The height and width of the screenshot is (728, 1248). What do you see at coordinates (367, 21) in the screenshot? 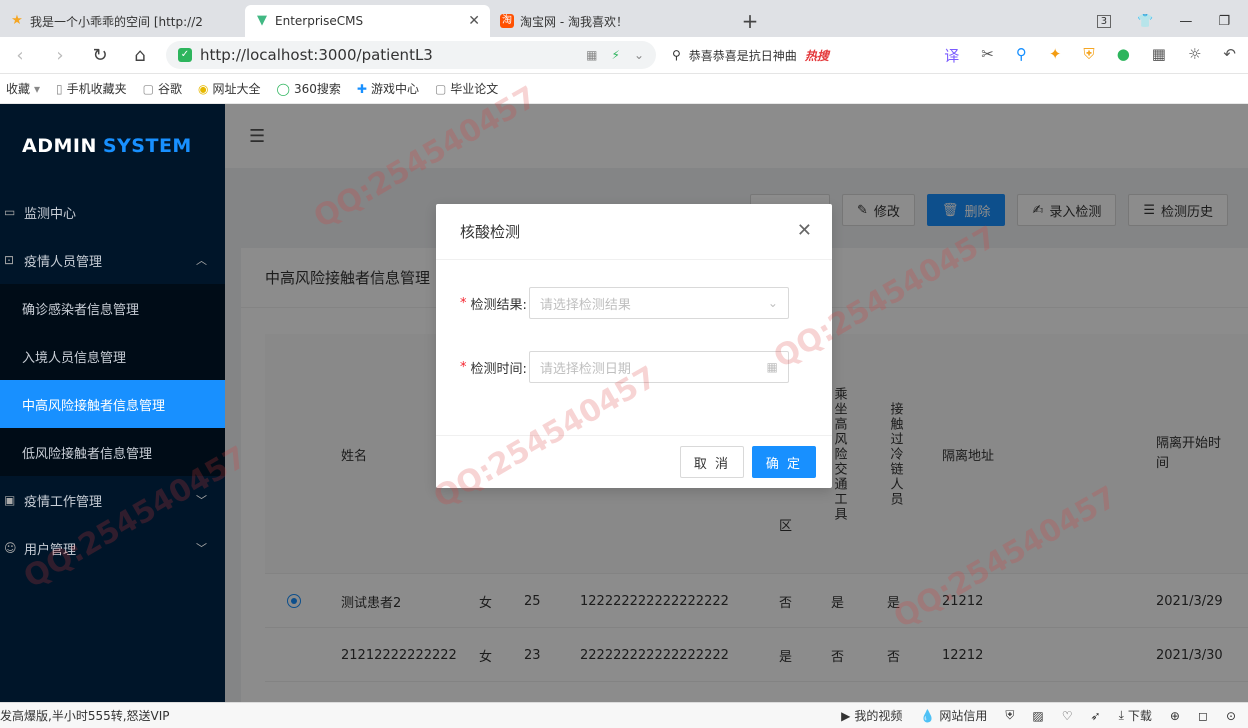
I see `browser-tab-2: ▼ EnterpriseCMS ✕` at bounding box center [367, 21].